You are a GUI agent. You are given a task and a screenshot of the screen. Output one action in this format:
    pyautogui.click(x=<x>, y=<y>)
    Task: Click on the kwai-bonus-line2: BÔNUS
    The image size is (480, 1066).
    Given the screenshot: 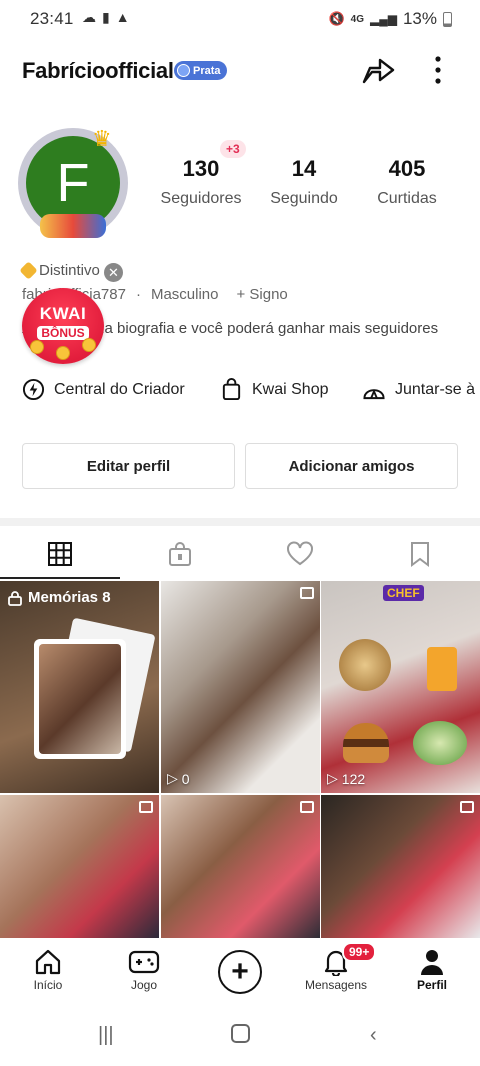 What is the action you would take?
    pyautogui.click(x=63, y=333)
    